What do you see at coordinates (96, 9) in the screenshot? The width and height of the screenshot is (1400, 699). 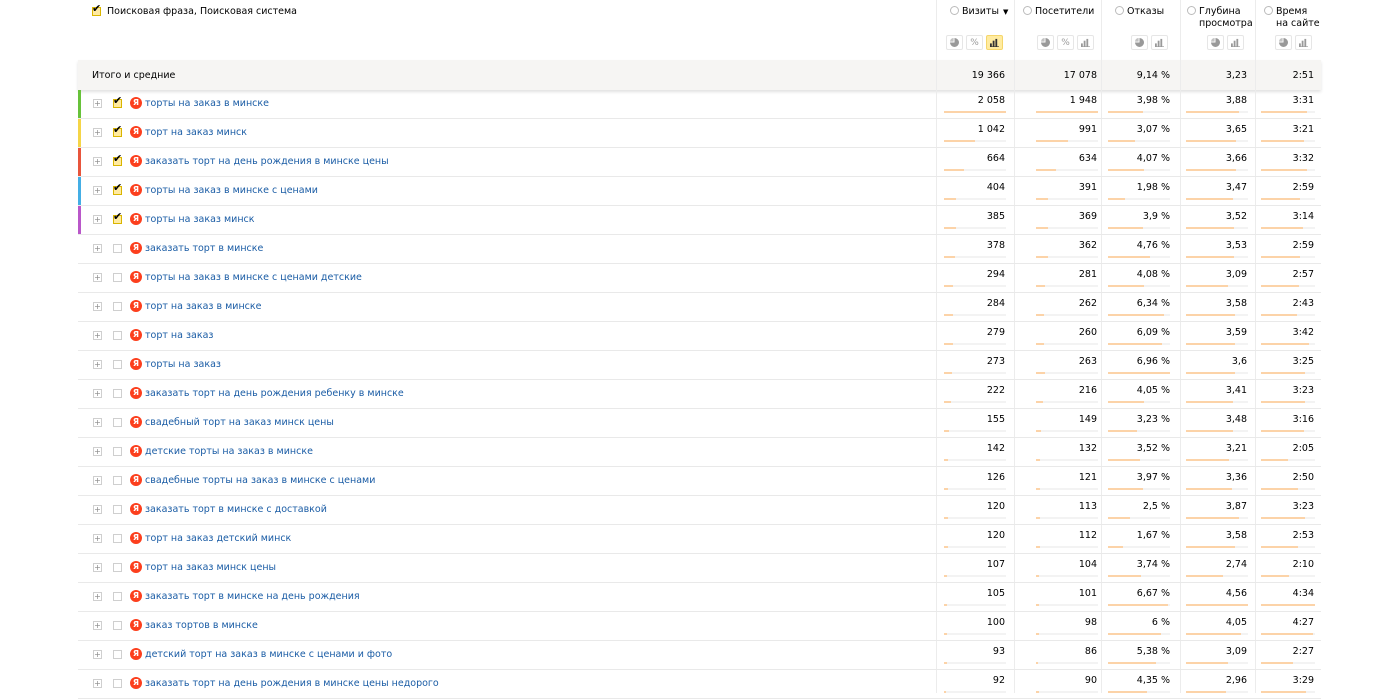 I see `dimension-checkbox` at bounding box center [96, 9].